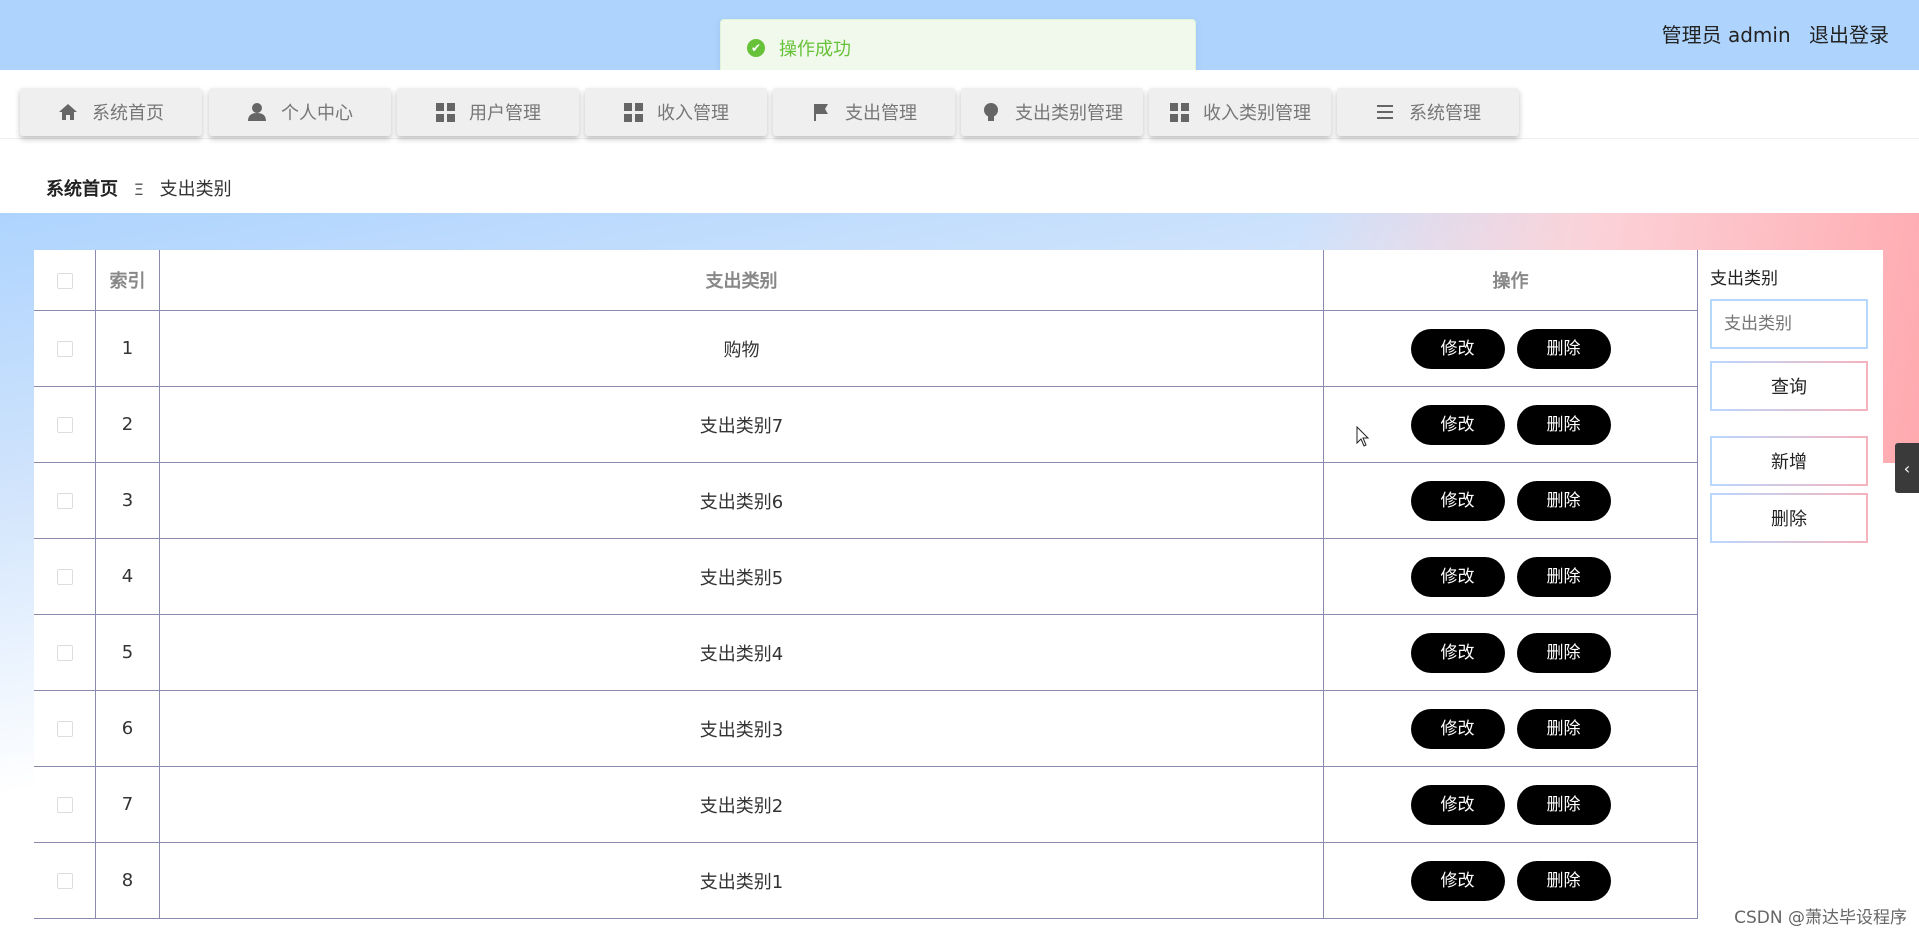  I want to click on toast-message: 操作成功, so click(815, 49).